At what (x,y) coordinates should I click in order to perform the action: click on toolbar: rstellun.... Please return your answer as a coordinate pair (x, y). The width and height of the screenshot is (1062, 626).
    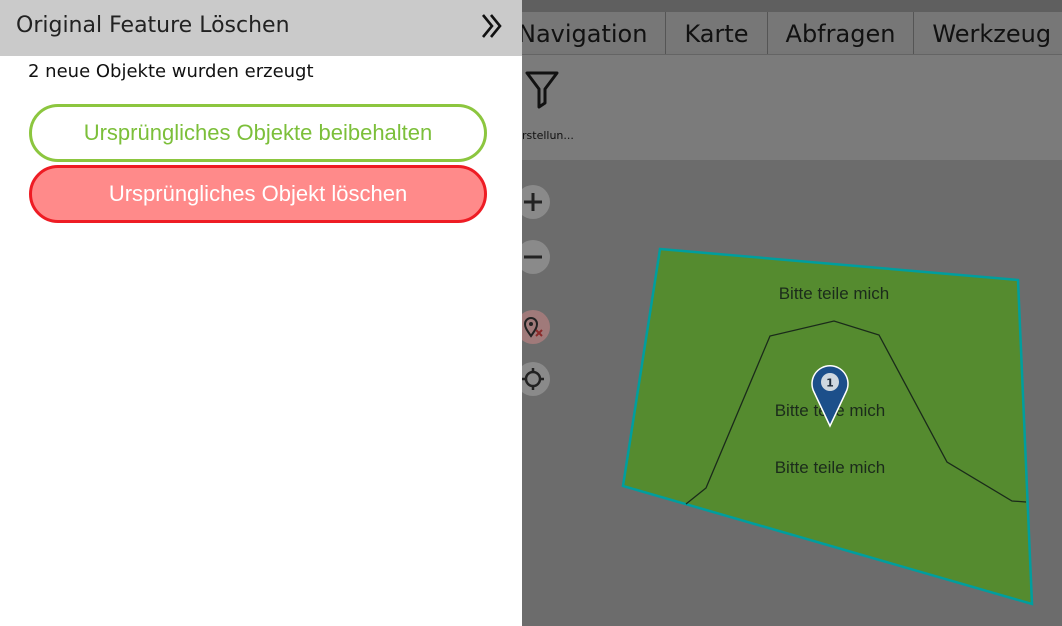
    Looking at the image, I should click on (792, 107).